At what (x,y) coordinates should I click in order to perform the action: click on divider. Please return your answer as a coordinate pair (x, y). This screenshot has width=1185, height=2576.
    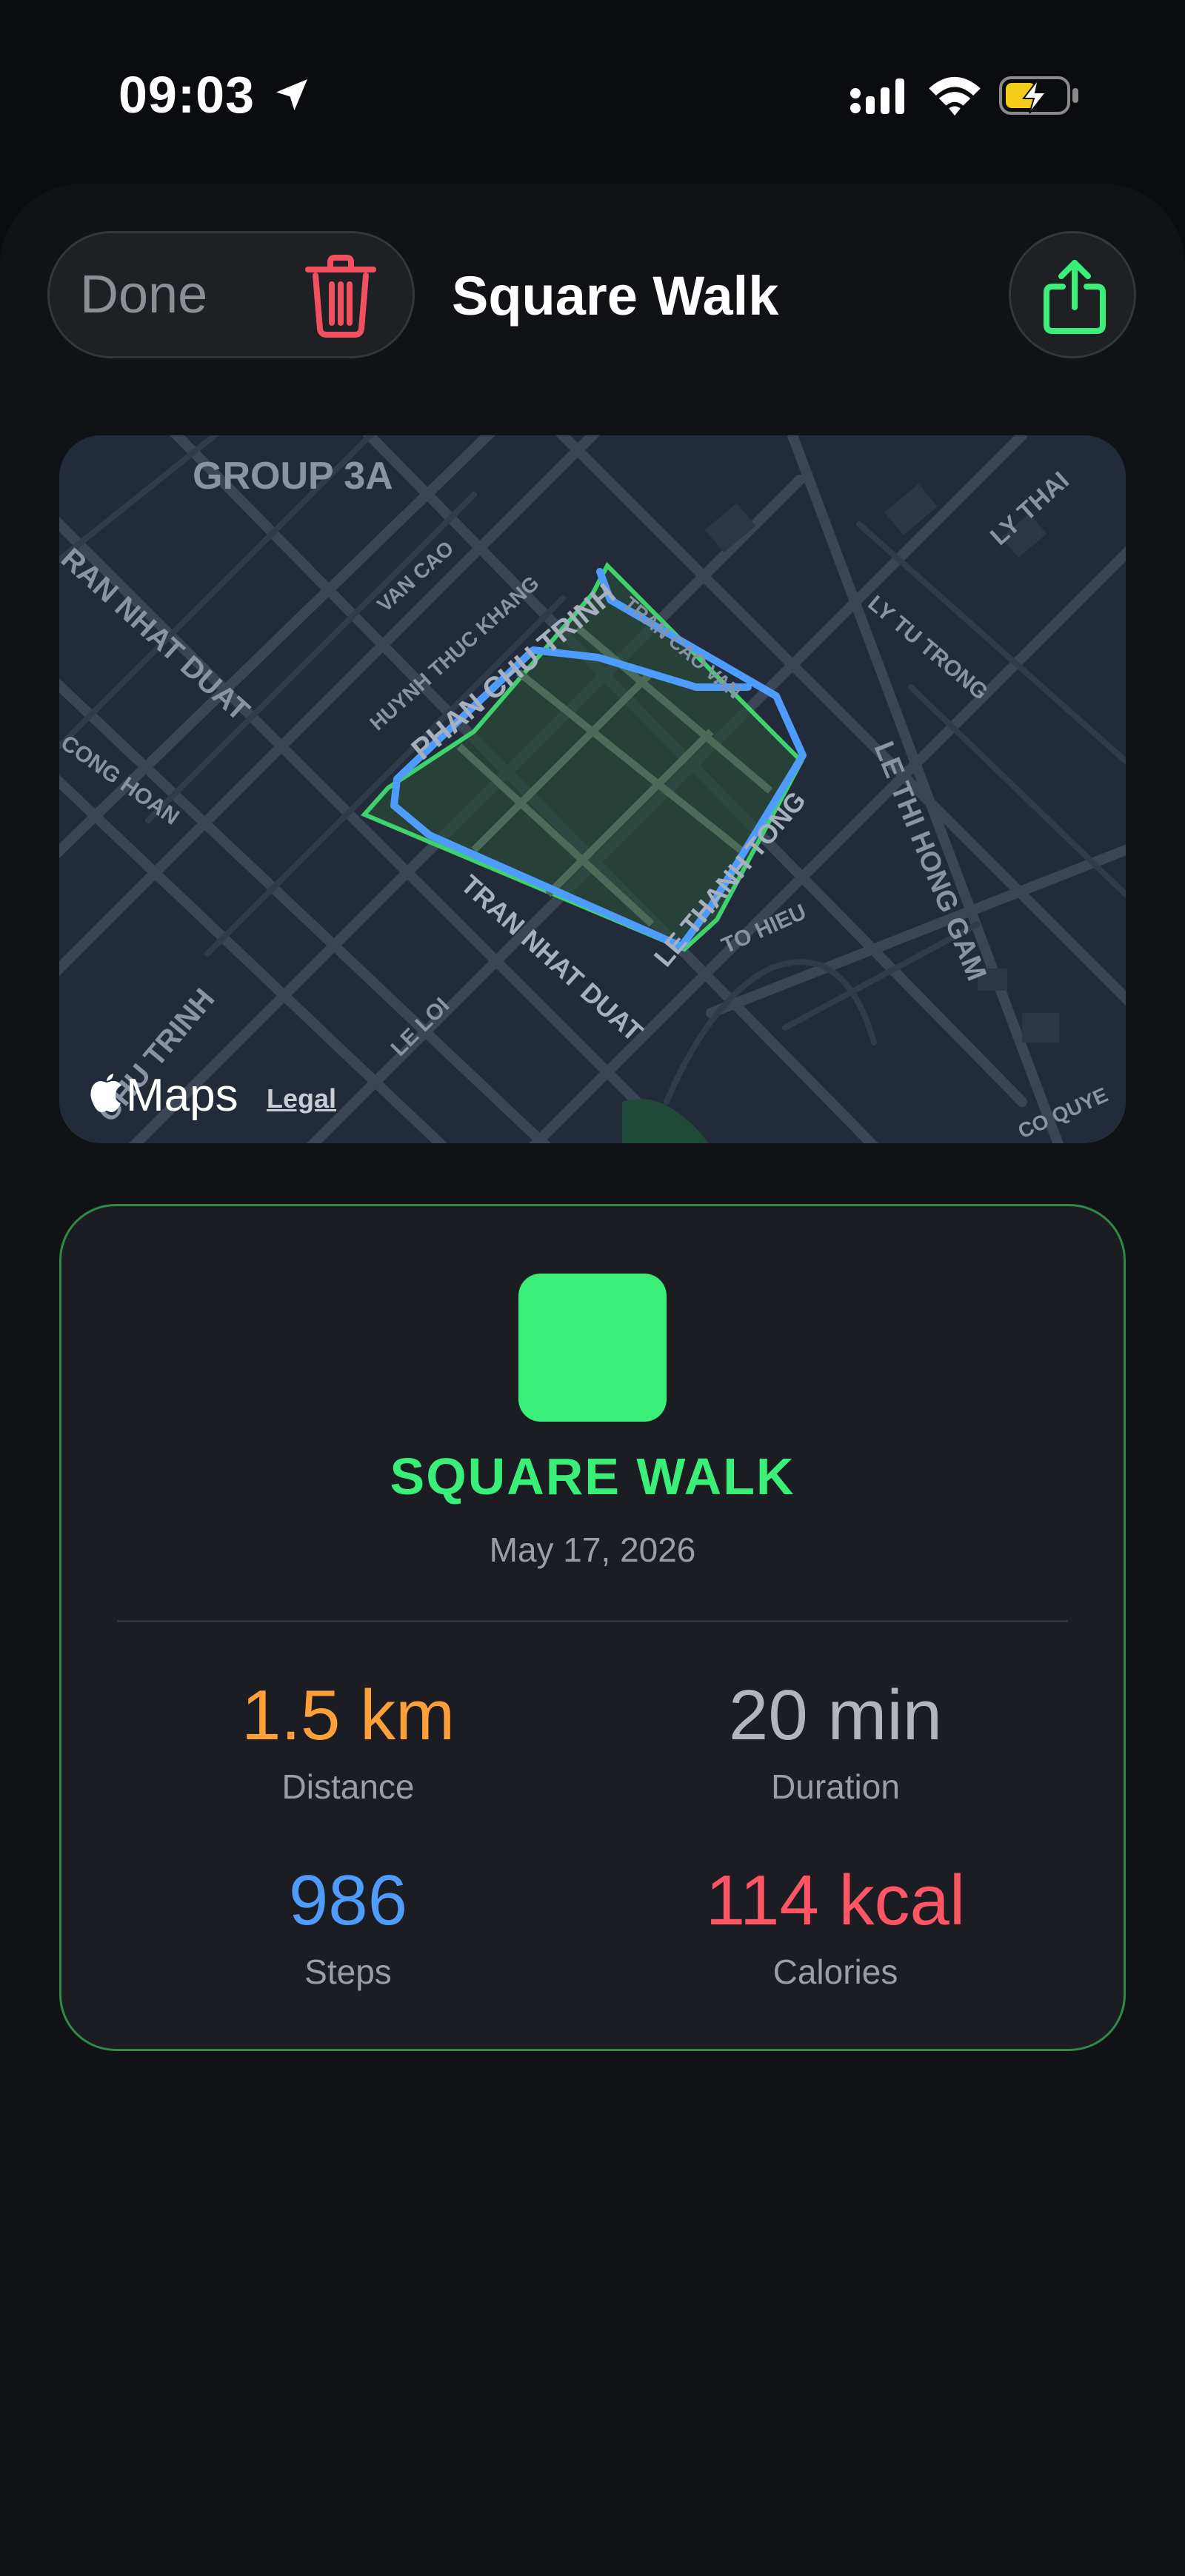
    Looking at the image, I should click on (592, 1621).